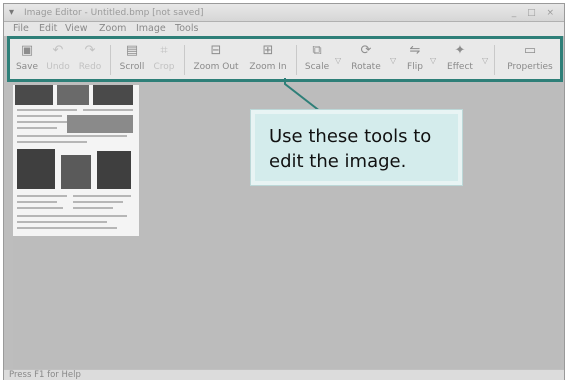 This screenshot has height=383, width=568. What do you see at coordinates (76, 160) in the screenshot?
I see `image-thumbnail` at bounding box center [76, 160].